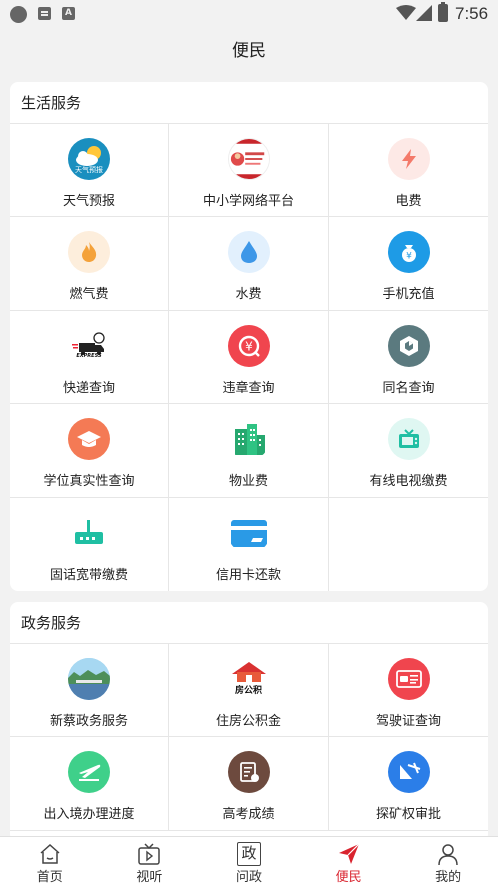  What do you see at coordinates (248, 252) in the screenshot?
I see `water-icon` at bounding box center [248, 252].